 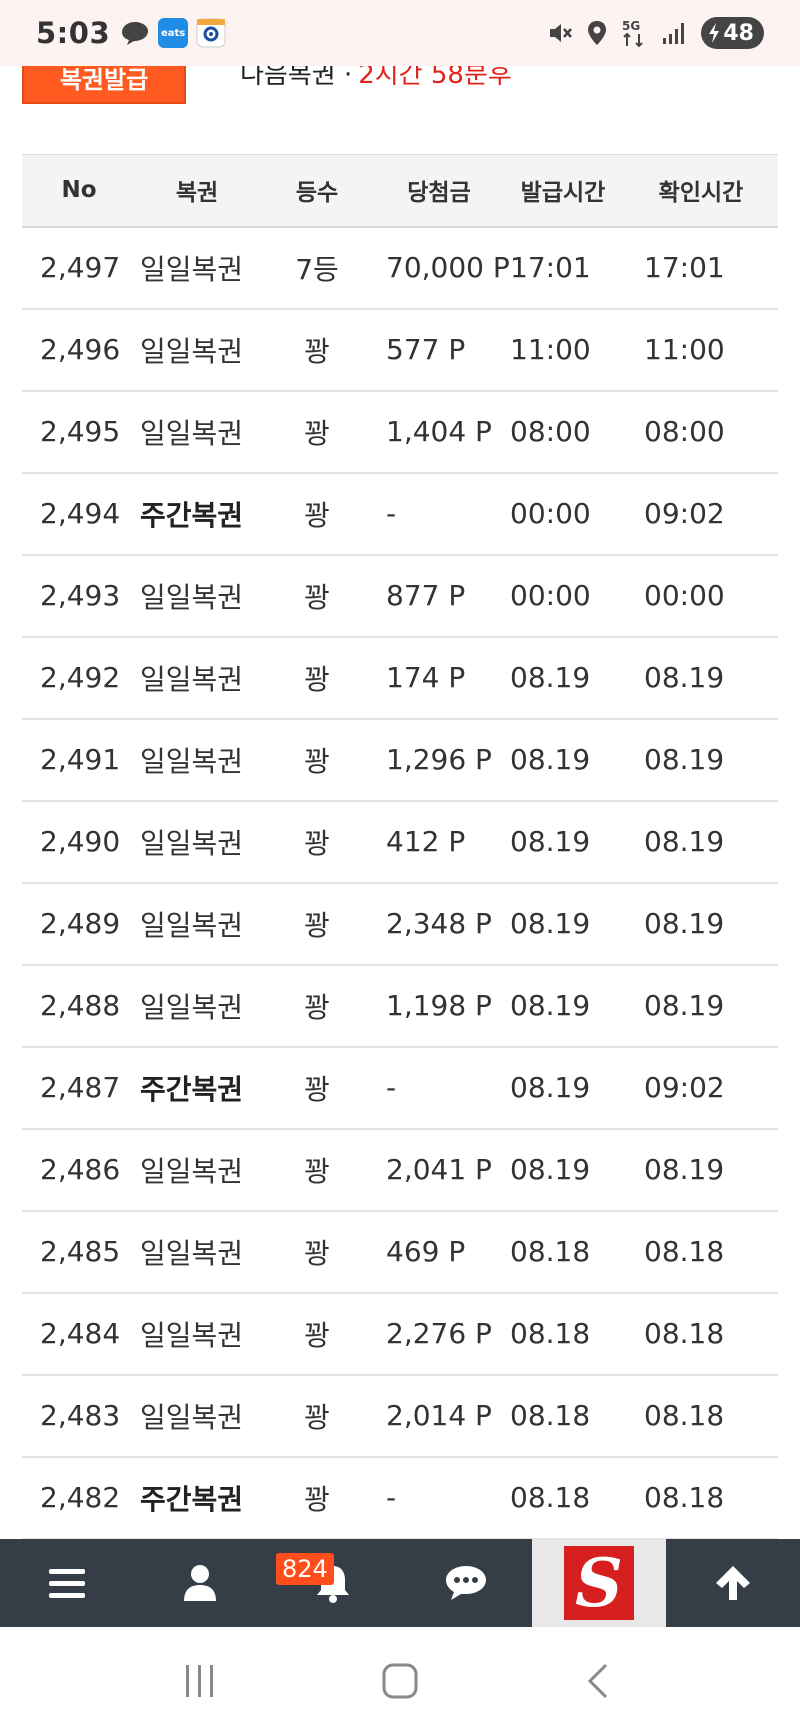 What do you see at coordinates (631, 26) in the screenshot?
I see `svg-text: 5G` at bounding box center [631, 26].